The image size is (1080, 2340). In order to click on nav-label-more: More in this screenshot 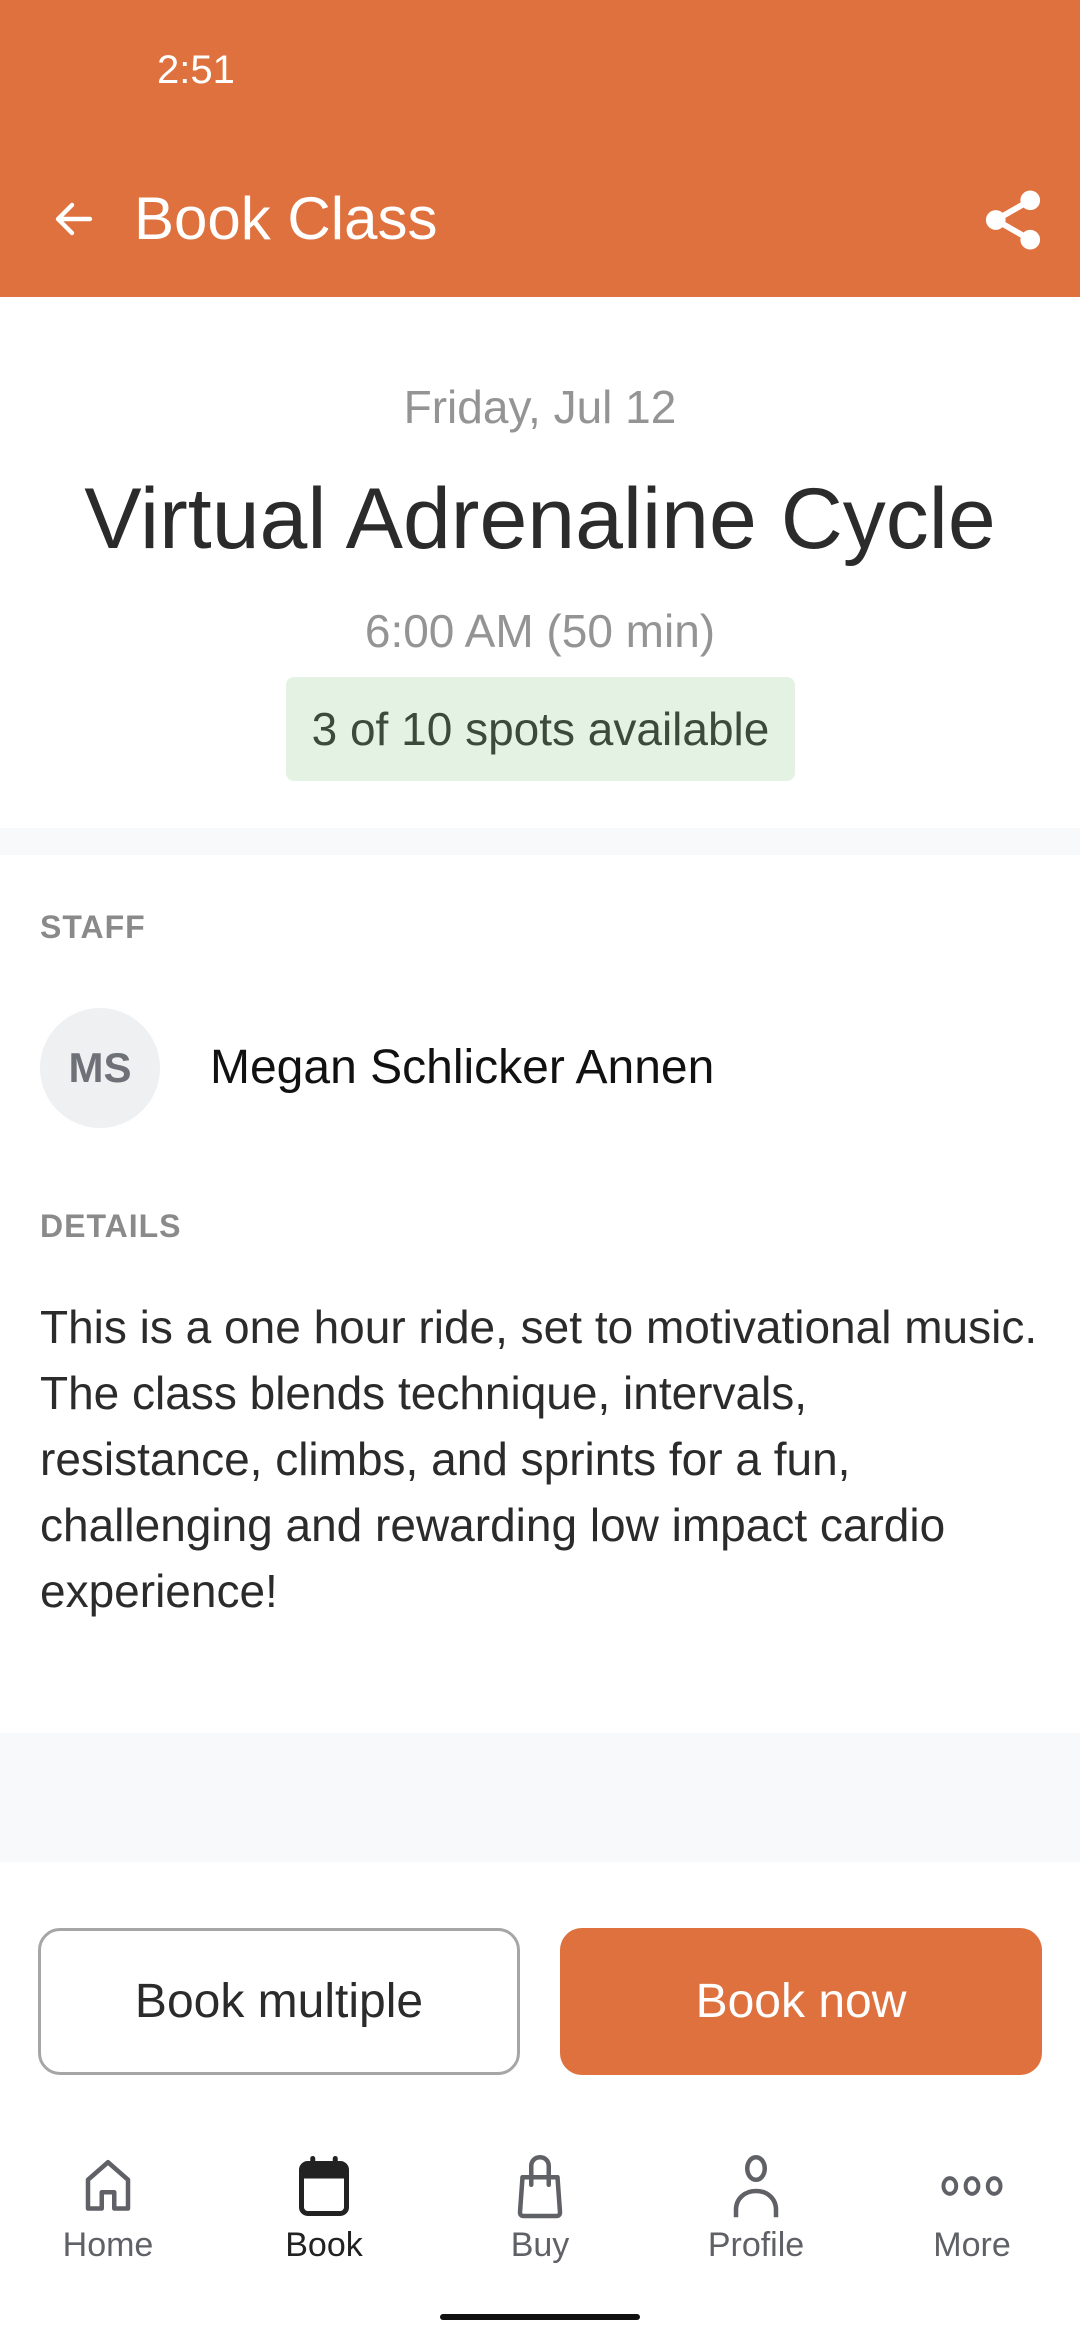, I will do `click(972, 2245)`.